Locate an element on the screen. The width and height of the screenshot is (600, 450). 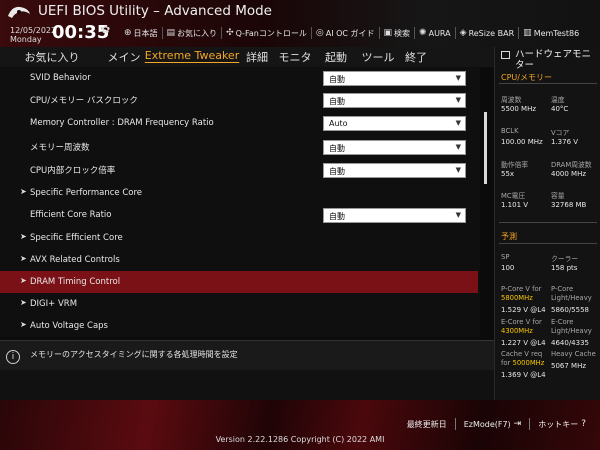
date-display: 12/05/2022 Monday is located at coordinates (33, 35).